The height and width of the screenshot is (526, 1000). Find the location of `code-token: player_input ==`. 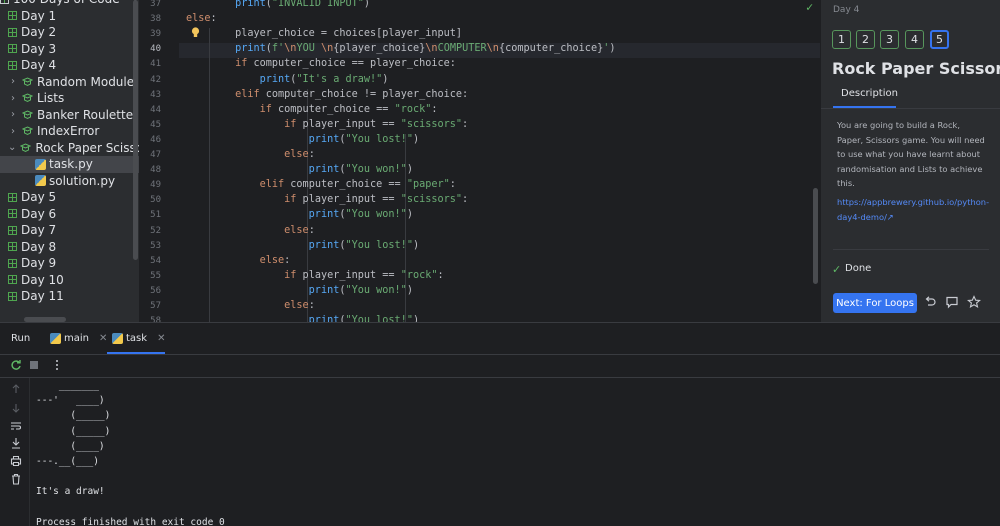

code-token: player_input == is located at coordinates (348, 124).